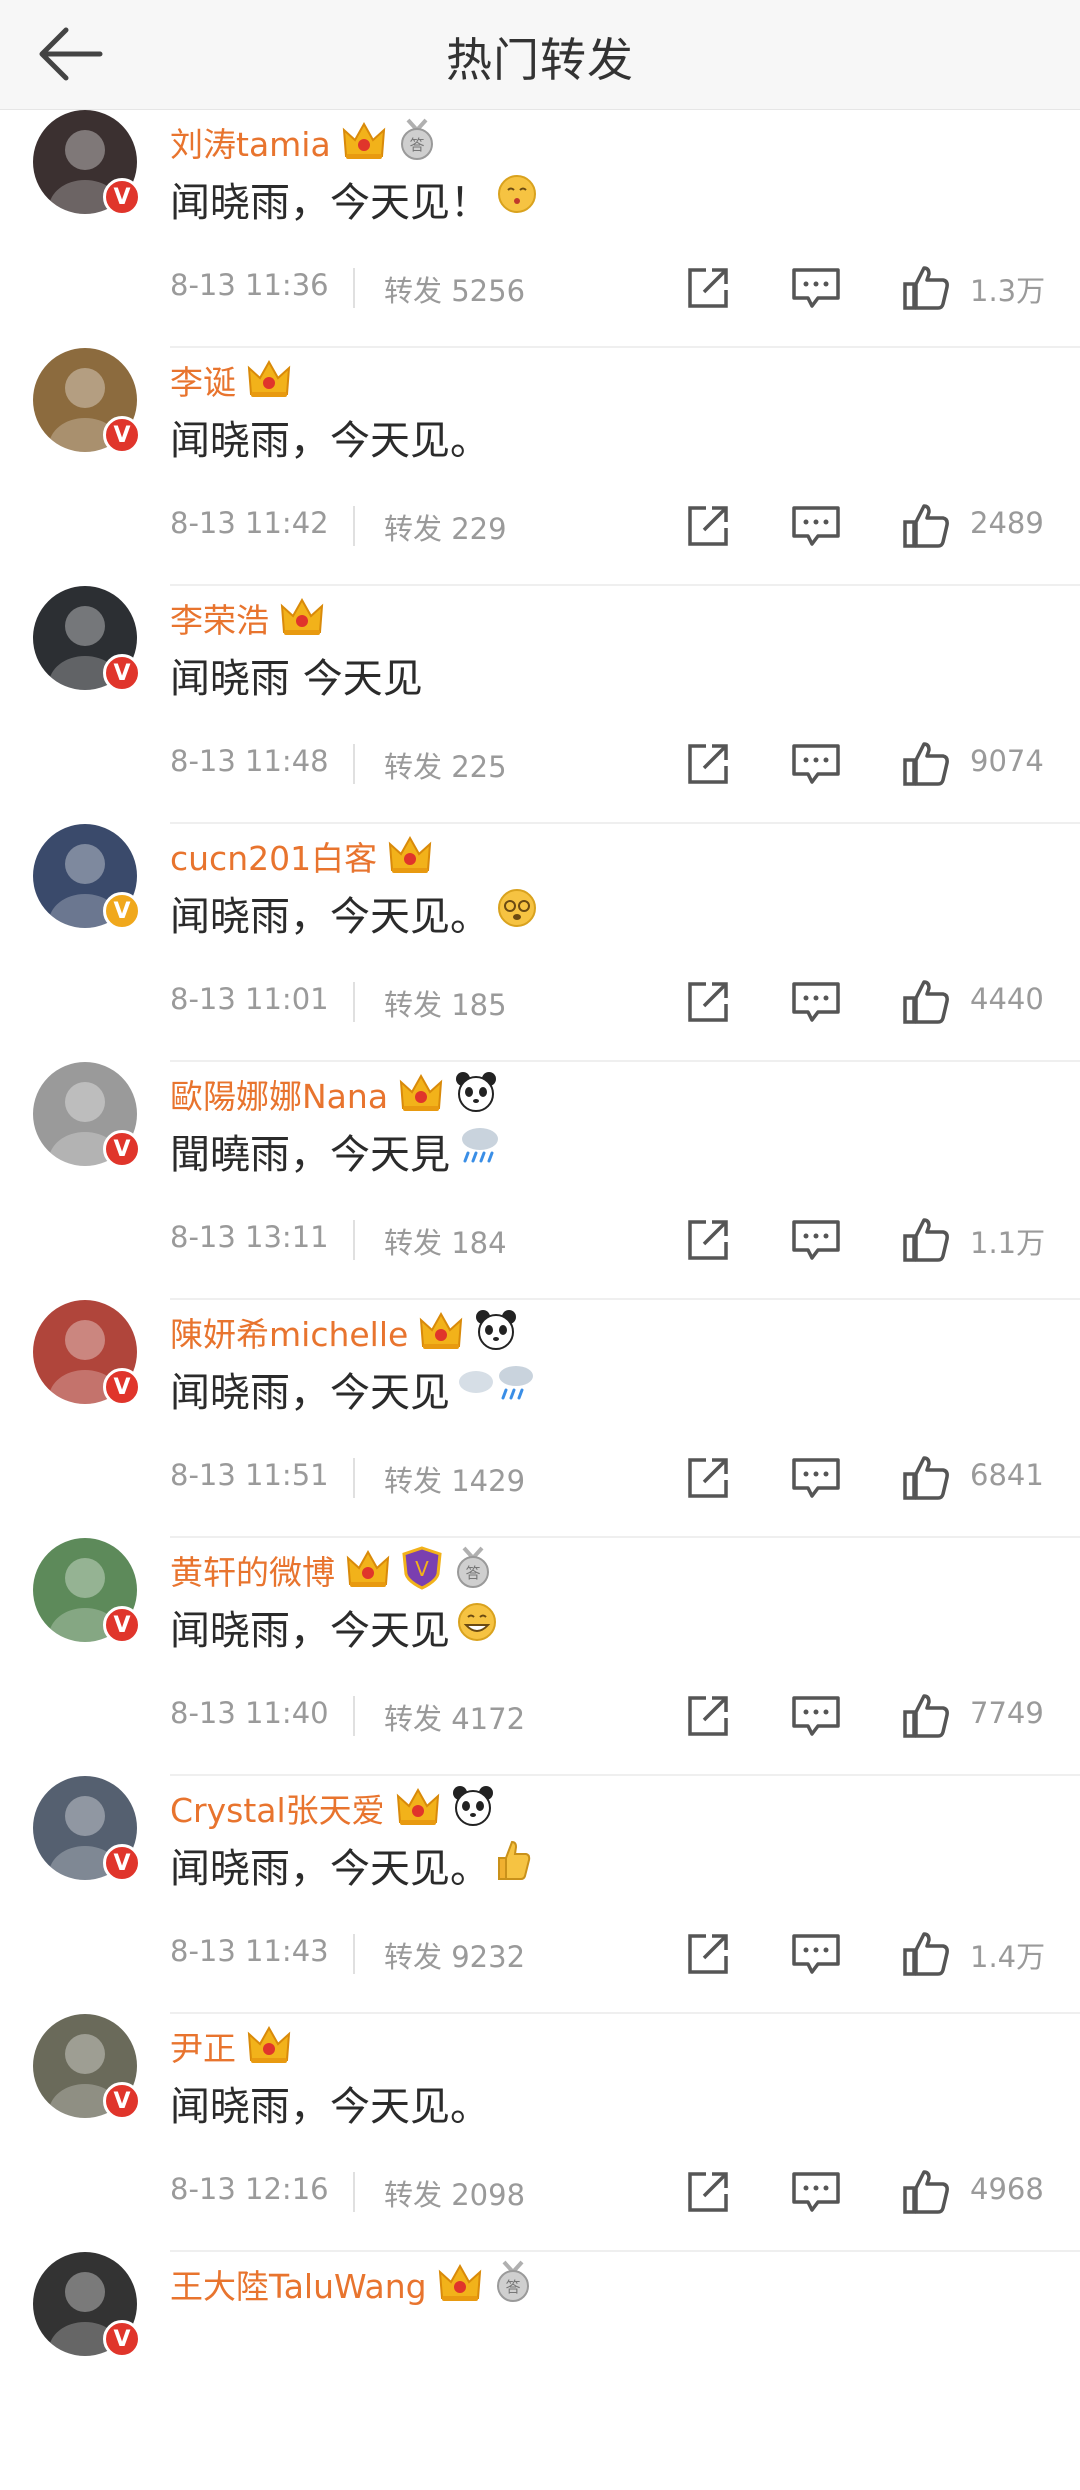 The height and width of the screenshot is (2490, 1080). Describe the element at coordinates (249, 1713) in the screenshot. I see `timestamp: 8-13 11:40` at that location.